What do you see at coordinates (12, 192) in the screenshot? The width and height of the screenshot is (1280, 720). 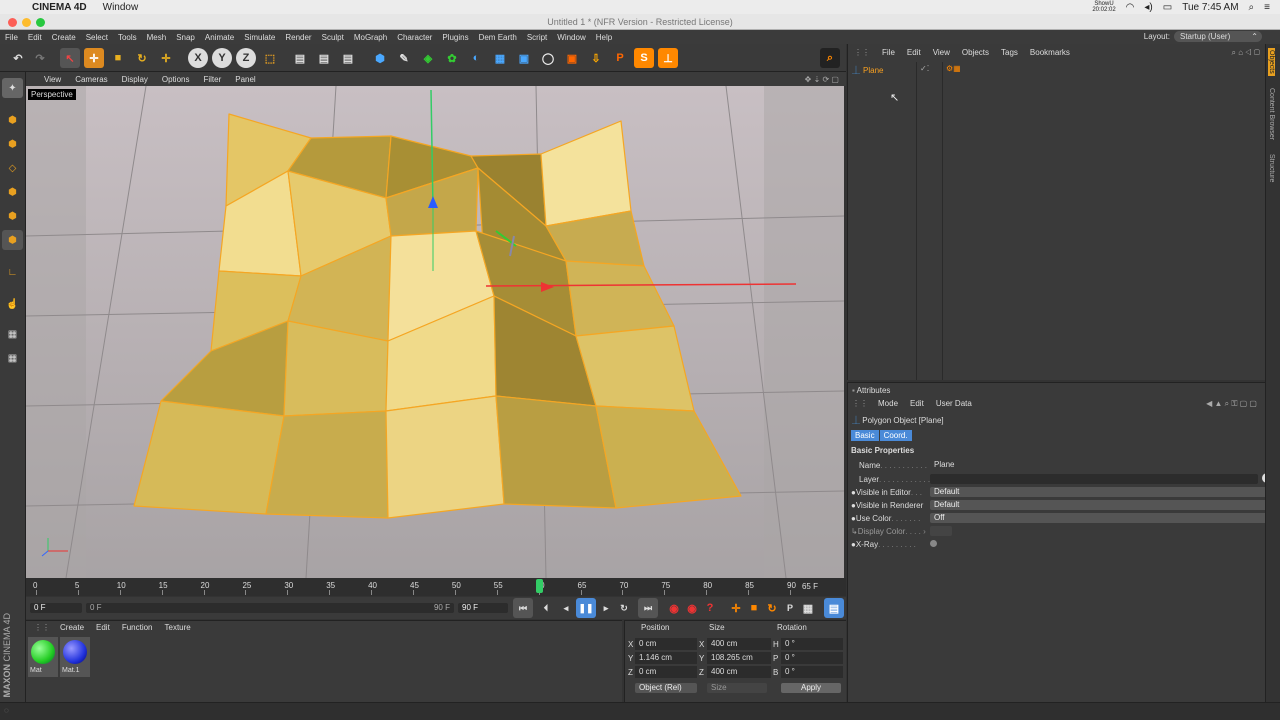 I see `points-mode-icon: ⬢` at bounding box center [12, 192].